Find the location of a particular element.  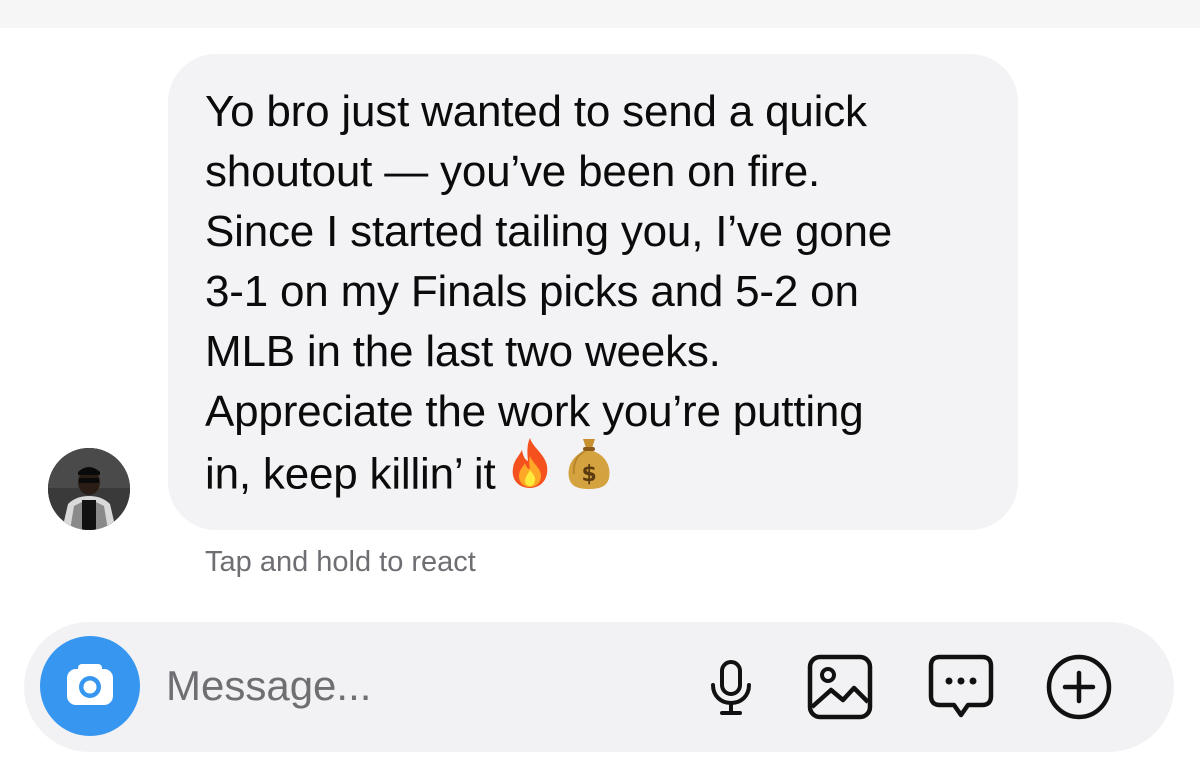

microphone-button is located at coordinates (731, 687).